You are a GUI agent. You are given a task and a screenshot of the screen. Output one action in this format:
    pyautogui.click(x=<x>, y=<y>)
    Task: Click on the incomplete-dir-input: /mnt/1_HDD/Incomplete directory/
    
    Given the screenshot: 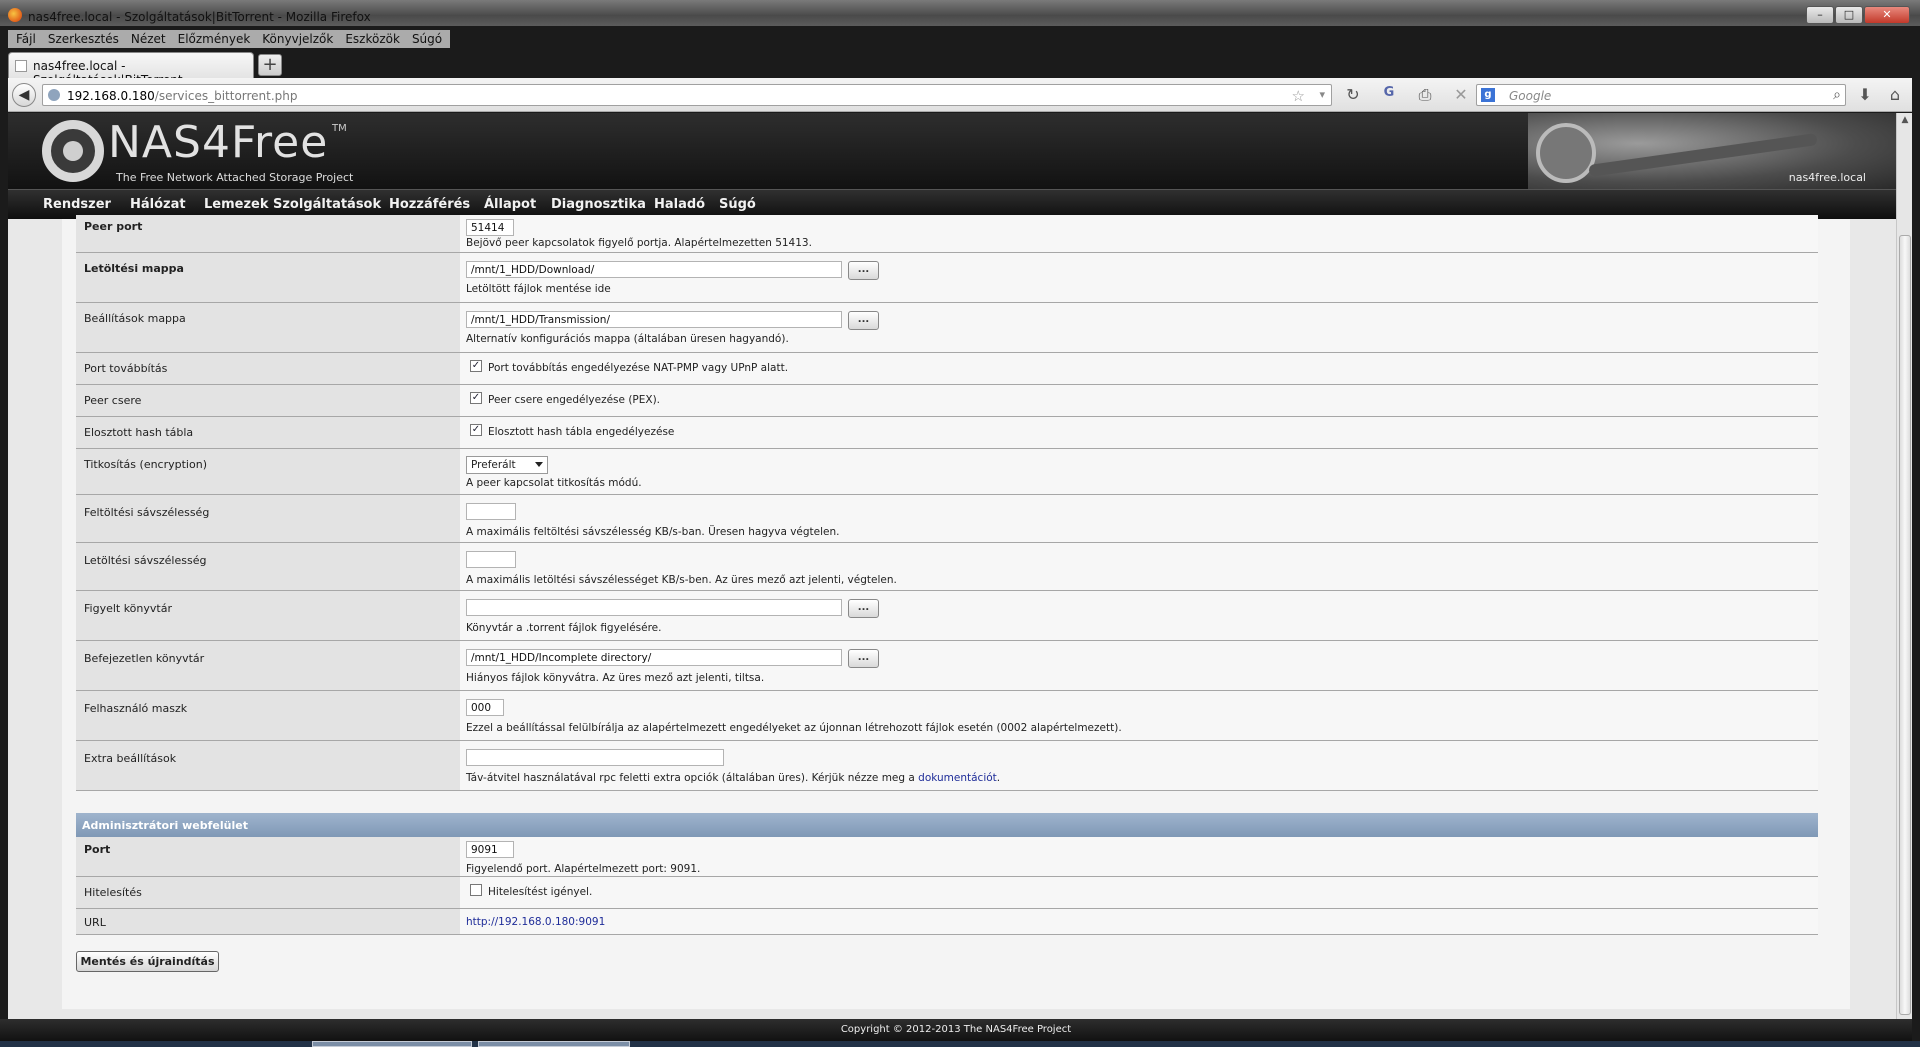 What is the action you would take?
    pyautogui.click(x=654, y=657)
    